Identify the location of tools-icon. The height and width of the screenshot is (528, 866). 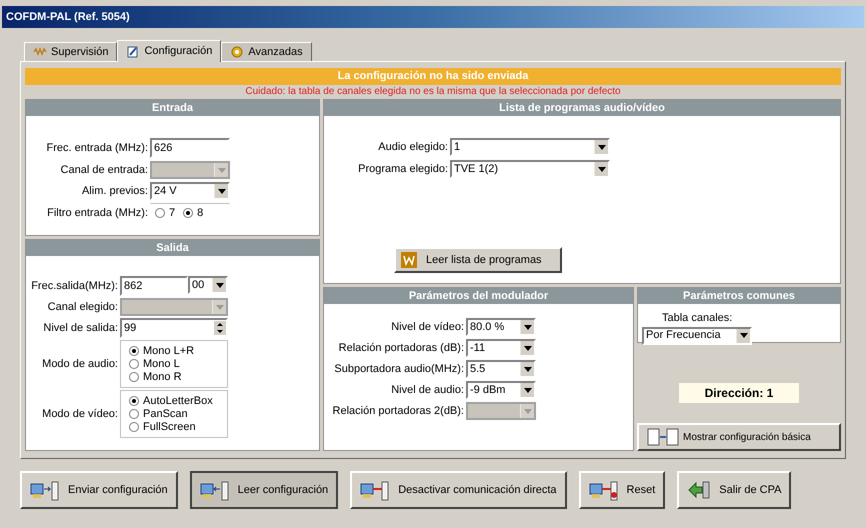
(133, 51).